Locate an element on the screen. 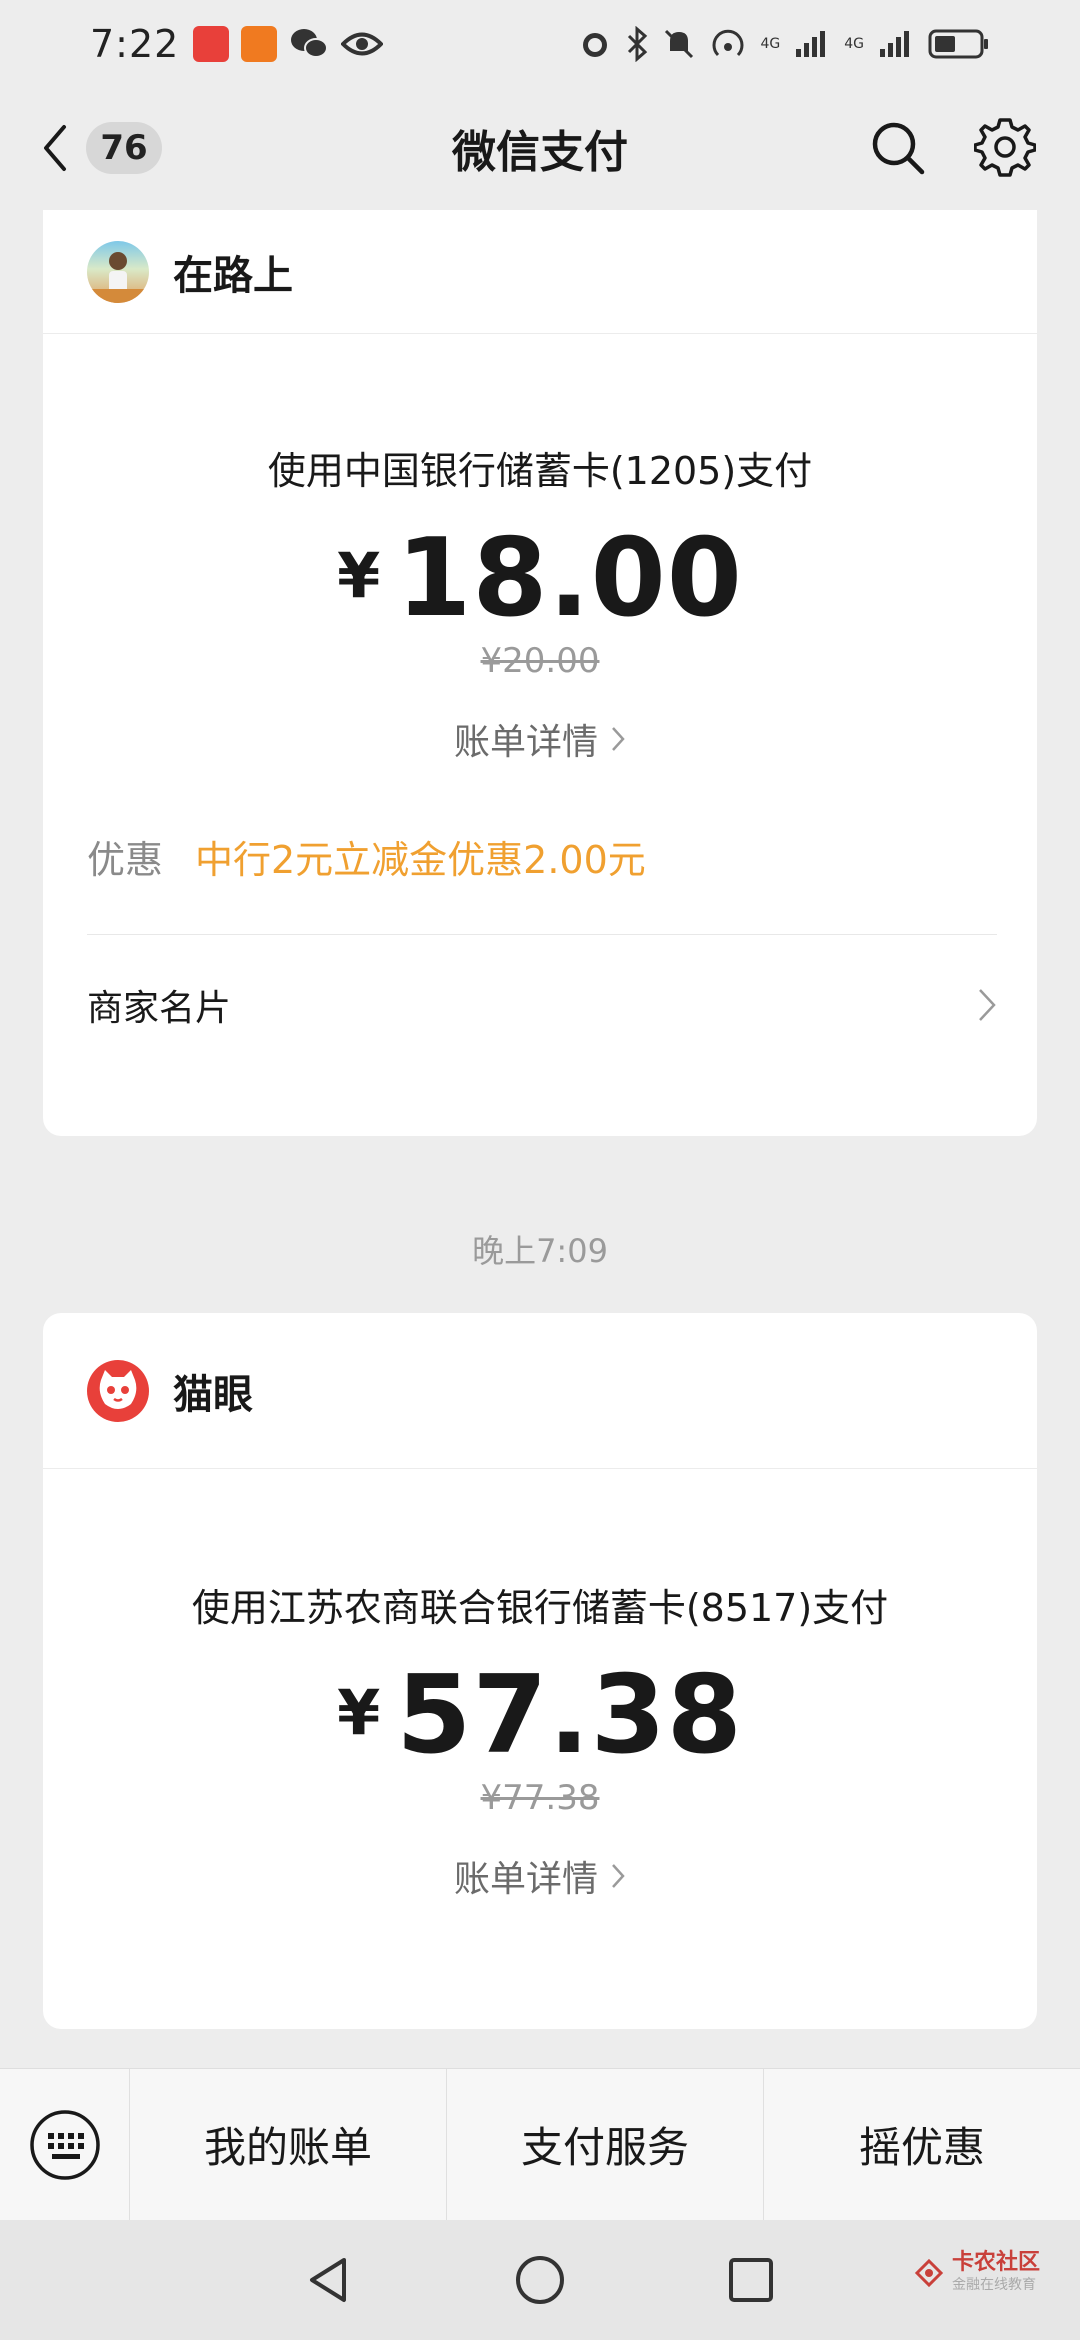 This screenshot has width=1080, height=2340. watermark-logo-icon is located at coordinates (929, 2273).